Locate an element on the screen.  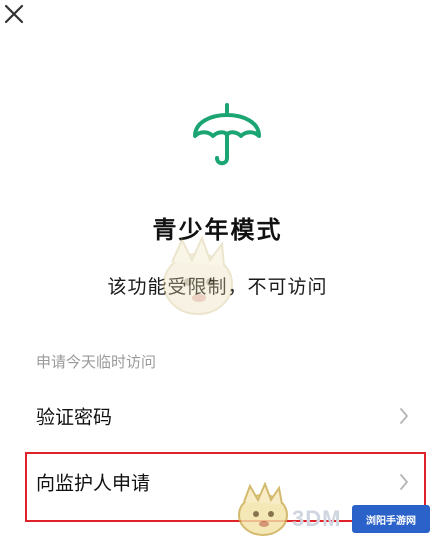
apply-guardian-item: 向监护人申请 is located at coordinates (217, 482).